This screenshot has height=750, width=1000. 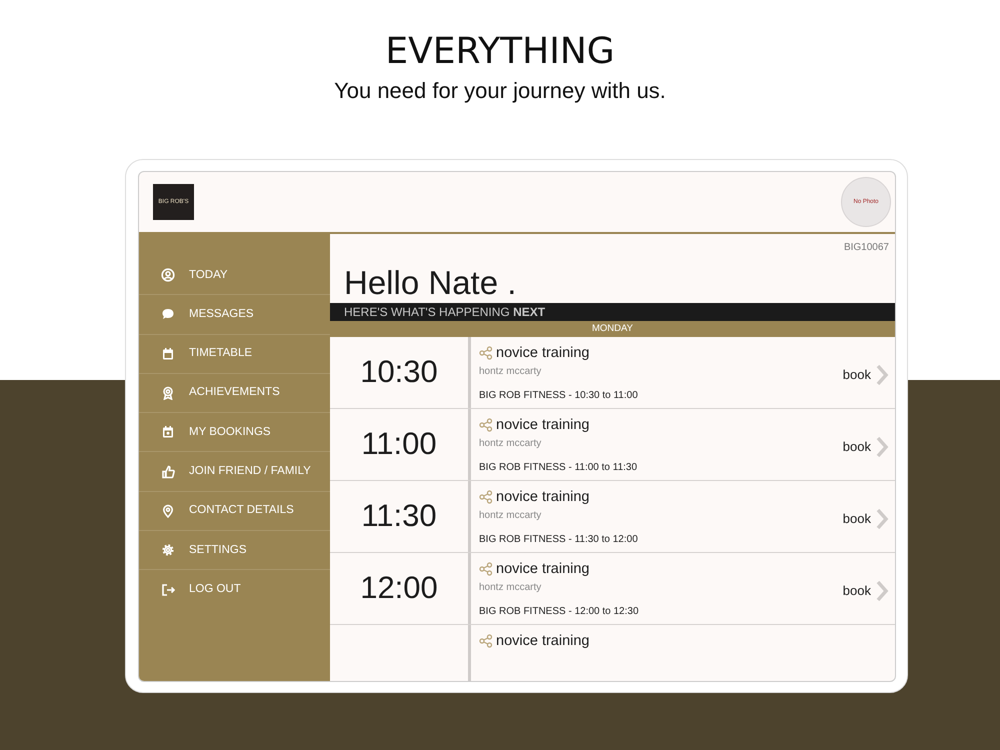 I want to click on class-details: BIG ROB FITNESS - 12:00 to 12:30, so click(x=559, y=612).